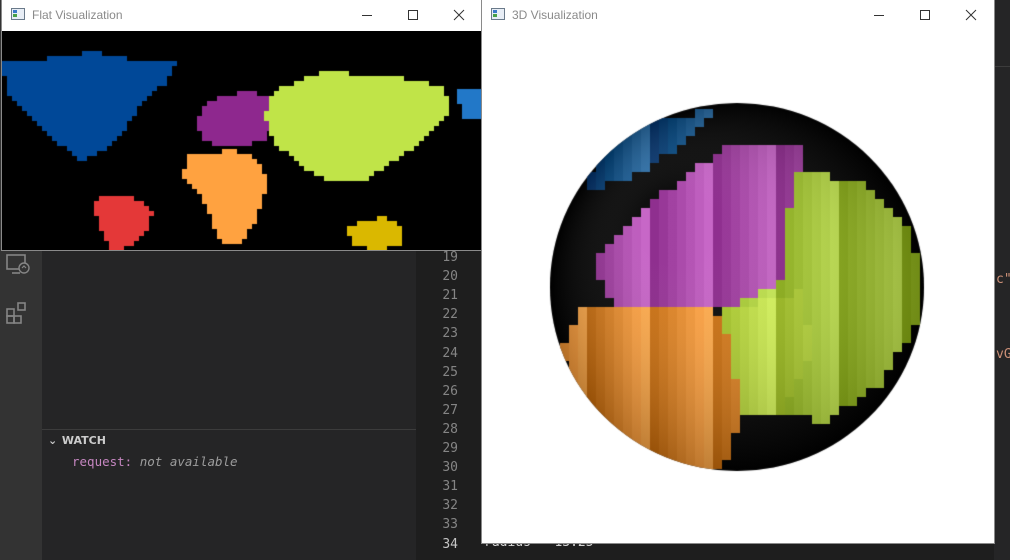  I want to click on line-number: 30, so click(450, 468).